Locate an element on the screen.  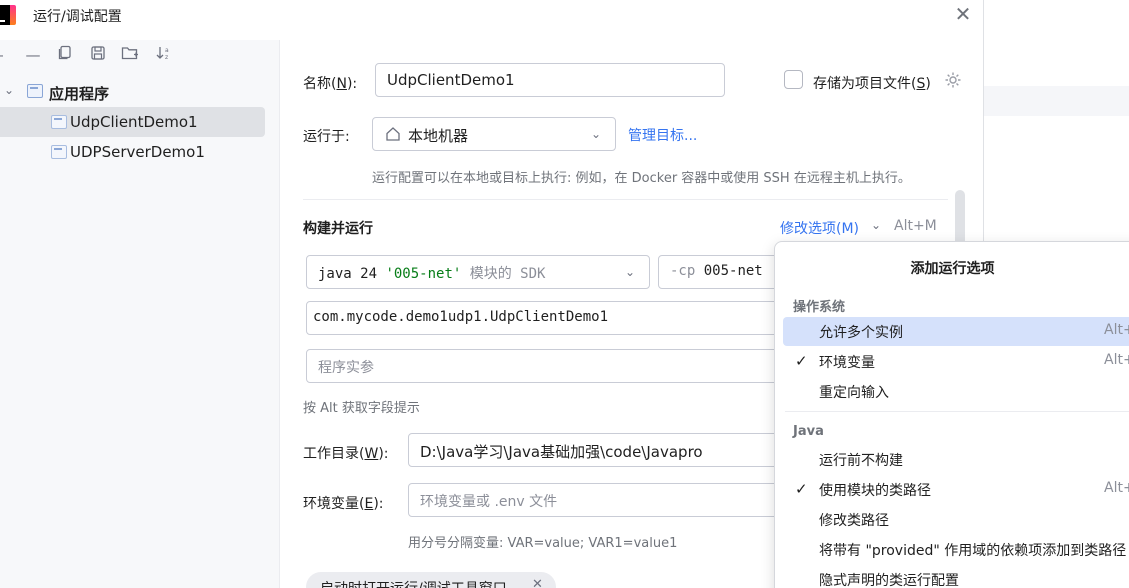
menu-item-redirect-input: 重定向输入 is located at coordinates (956, 391).